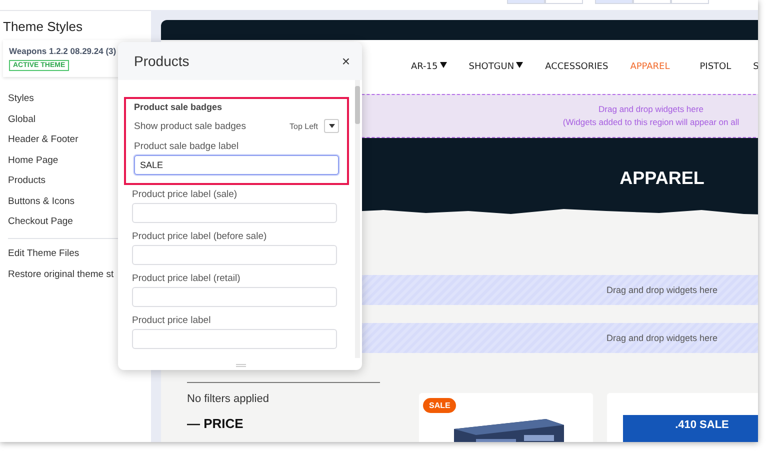 The height and width of the screenshot is (451, 766). Describe the element at coordinates (236, 165) in the screenshot. I see `text-field: SALE` at that location.